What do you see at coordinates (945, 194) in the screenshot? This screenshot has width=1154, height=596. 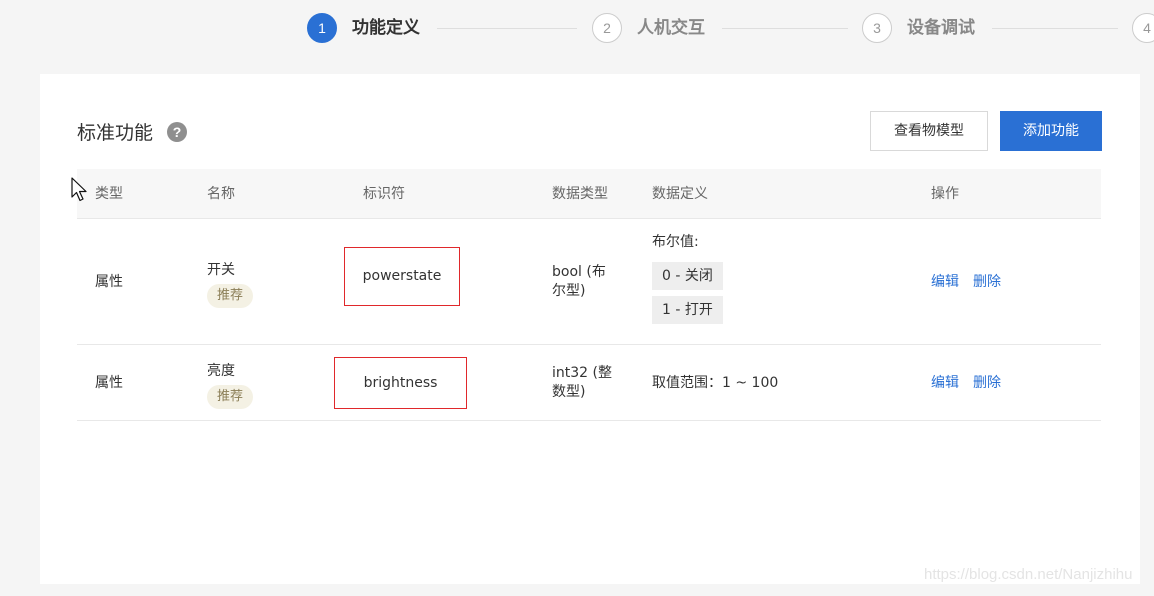 I see `column-header-actions: 操作` at bounding box center [945, 194].